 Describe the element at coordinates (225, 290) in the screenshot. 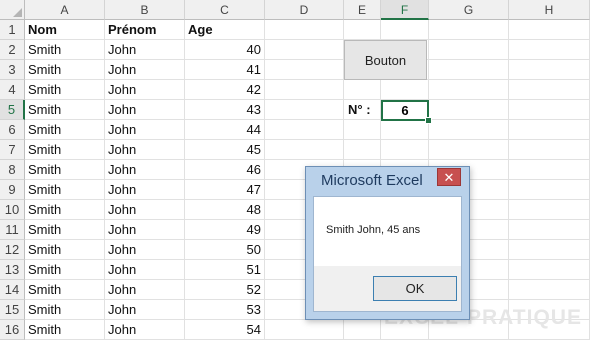

I see `cell-age: 52` at that location.